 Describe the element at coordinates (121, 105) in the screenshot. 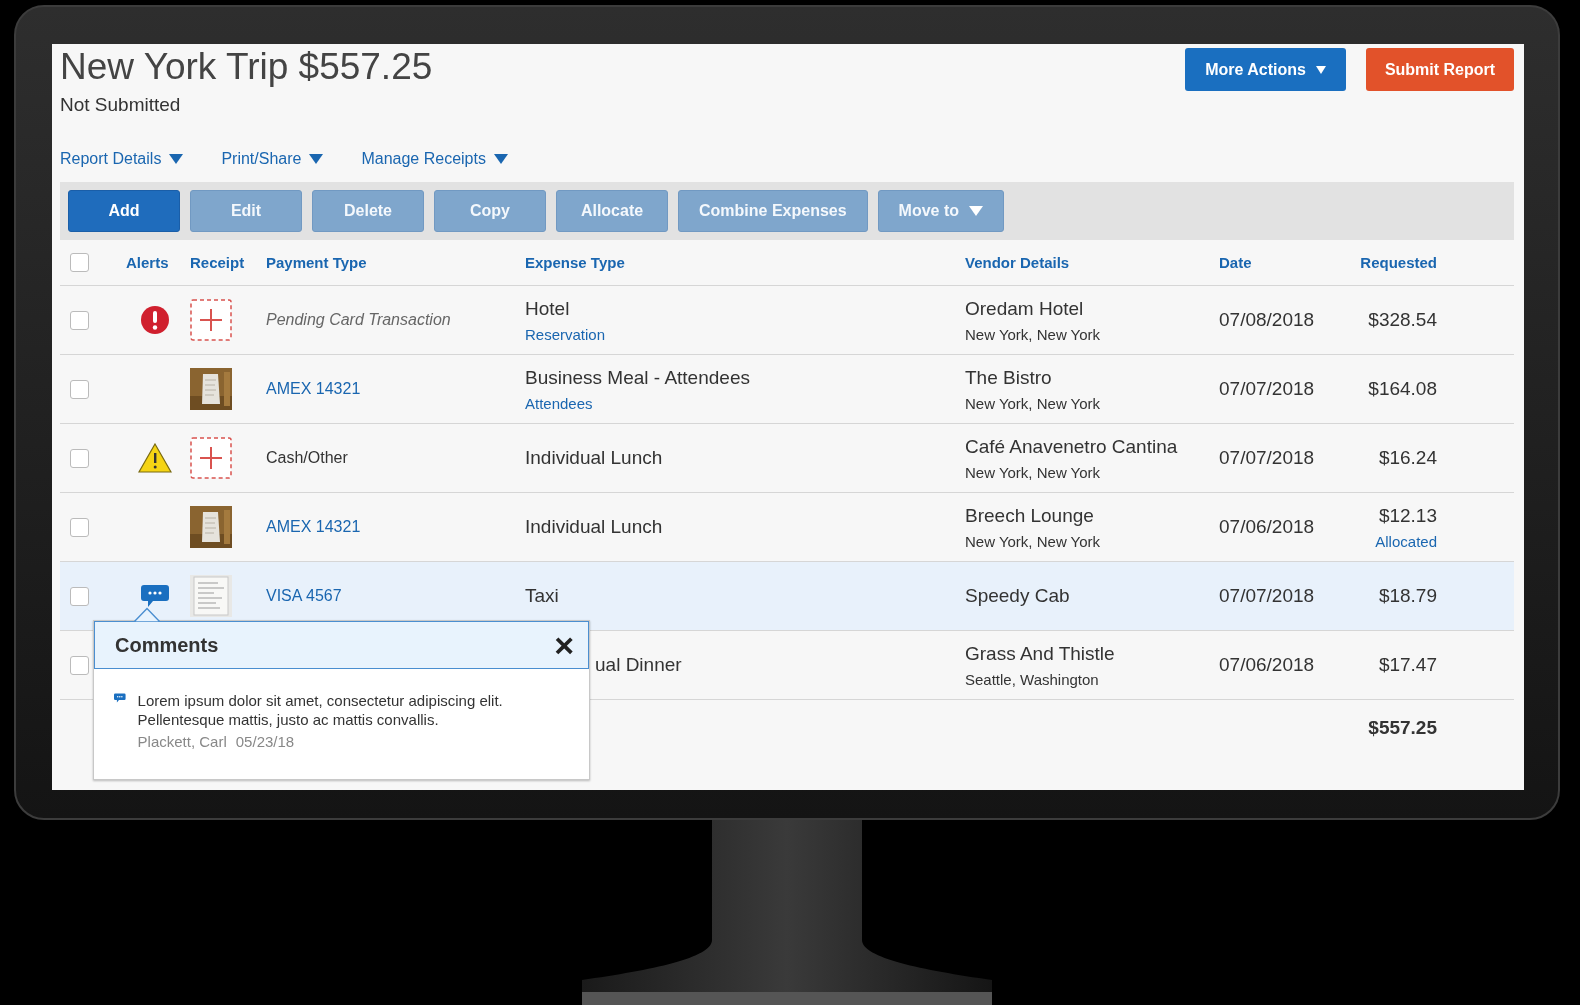

I see `report-status: Not Submitted` at that location.